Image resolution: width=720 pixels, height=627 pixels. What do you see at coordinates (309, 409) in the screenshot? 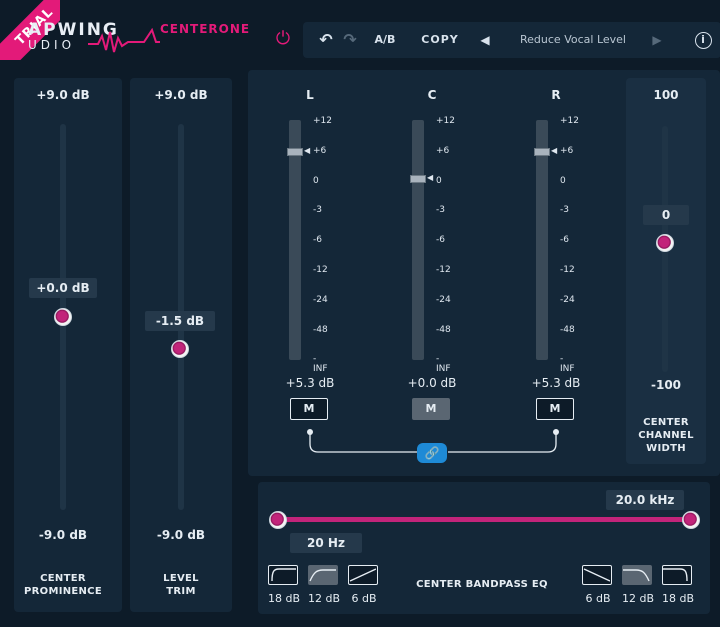
I see `mute-L-button: M` at bounding box center [309, 409].